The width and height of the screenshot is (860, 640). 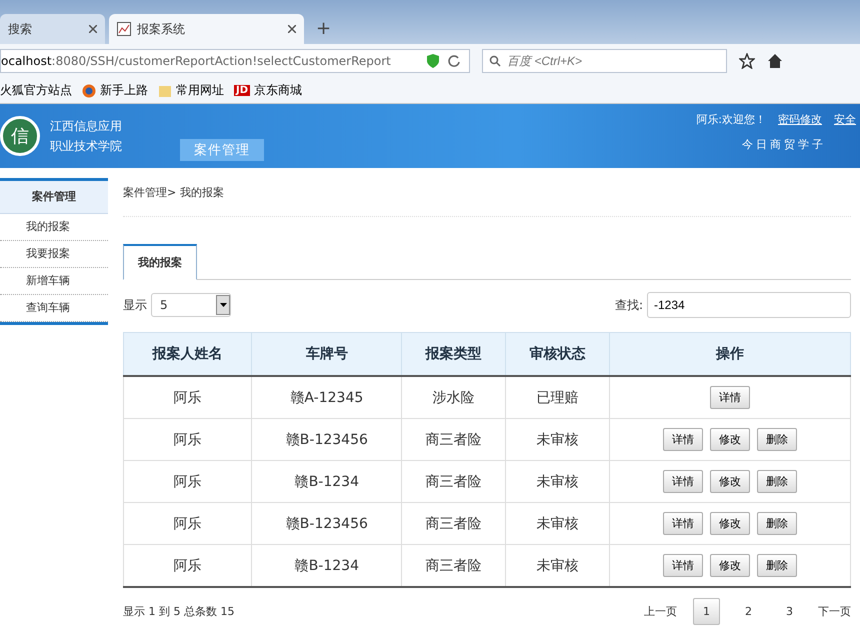 I want to click on slogan-text: 今日商贸学子, so click(x=783, y=144).